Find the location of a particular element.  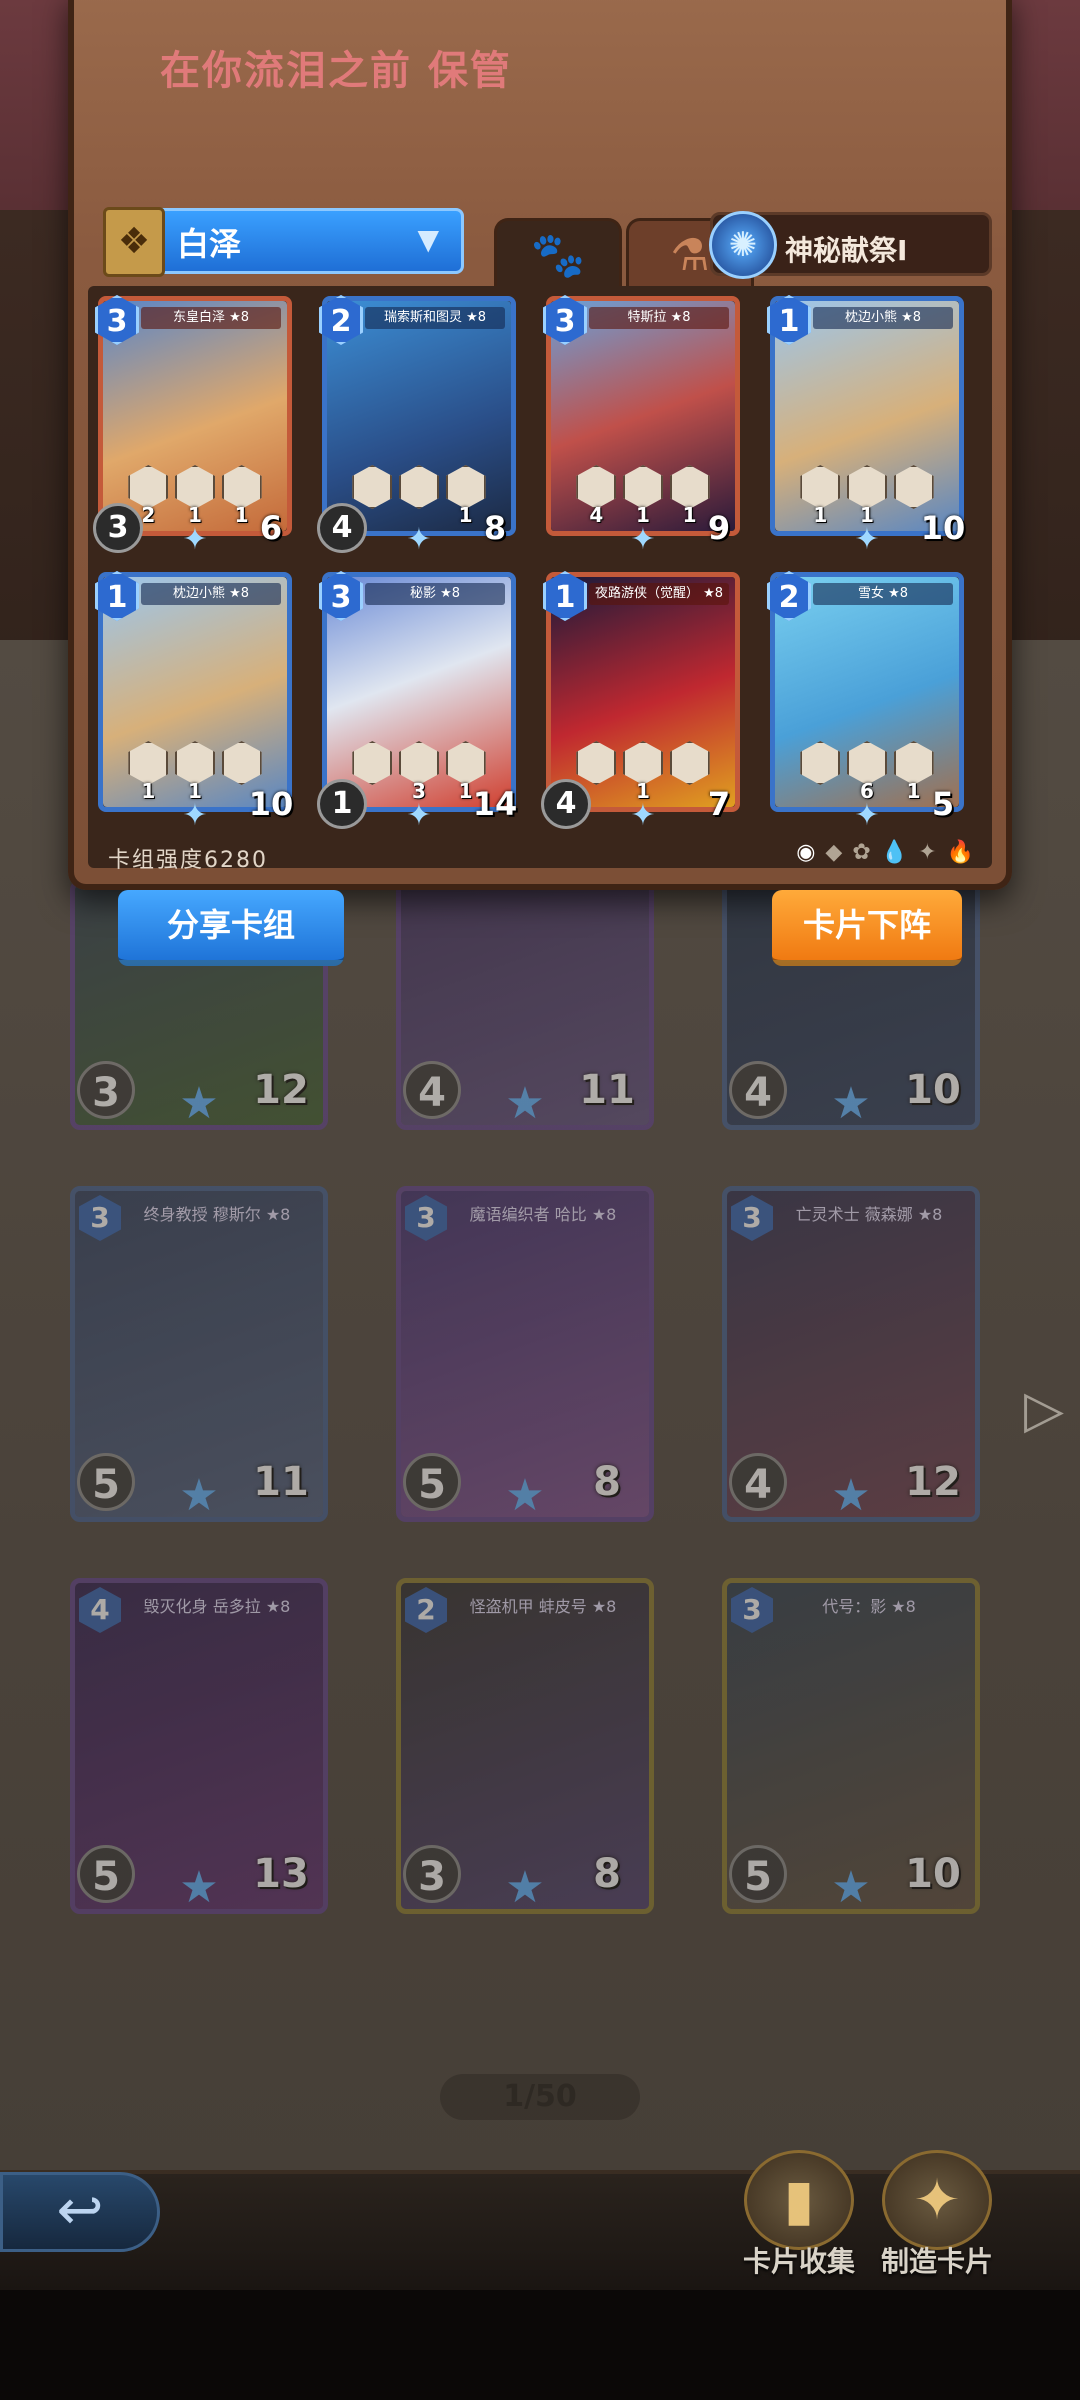

tab-paw: 🐾 is located at coordinates (558, 253).